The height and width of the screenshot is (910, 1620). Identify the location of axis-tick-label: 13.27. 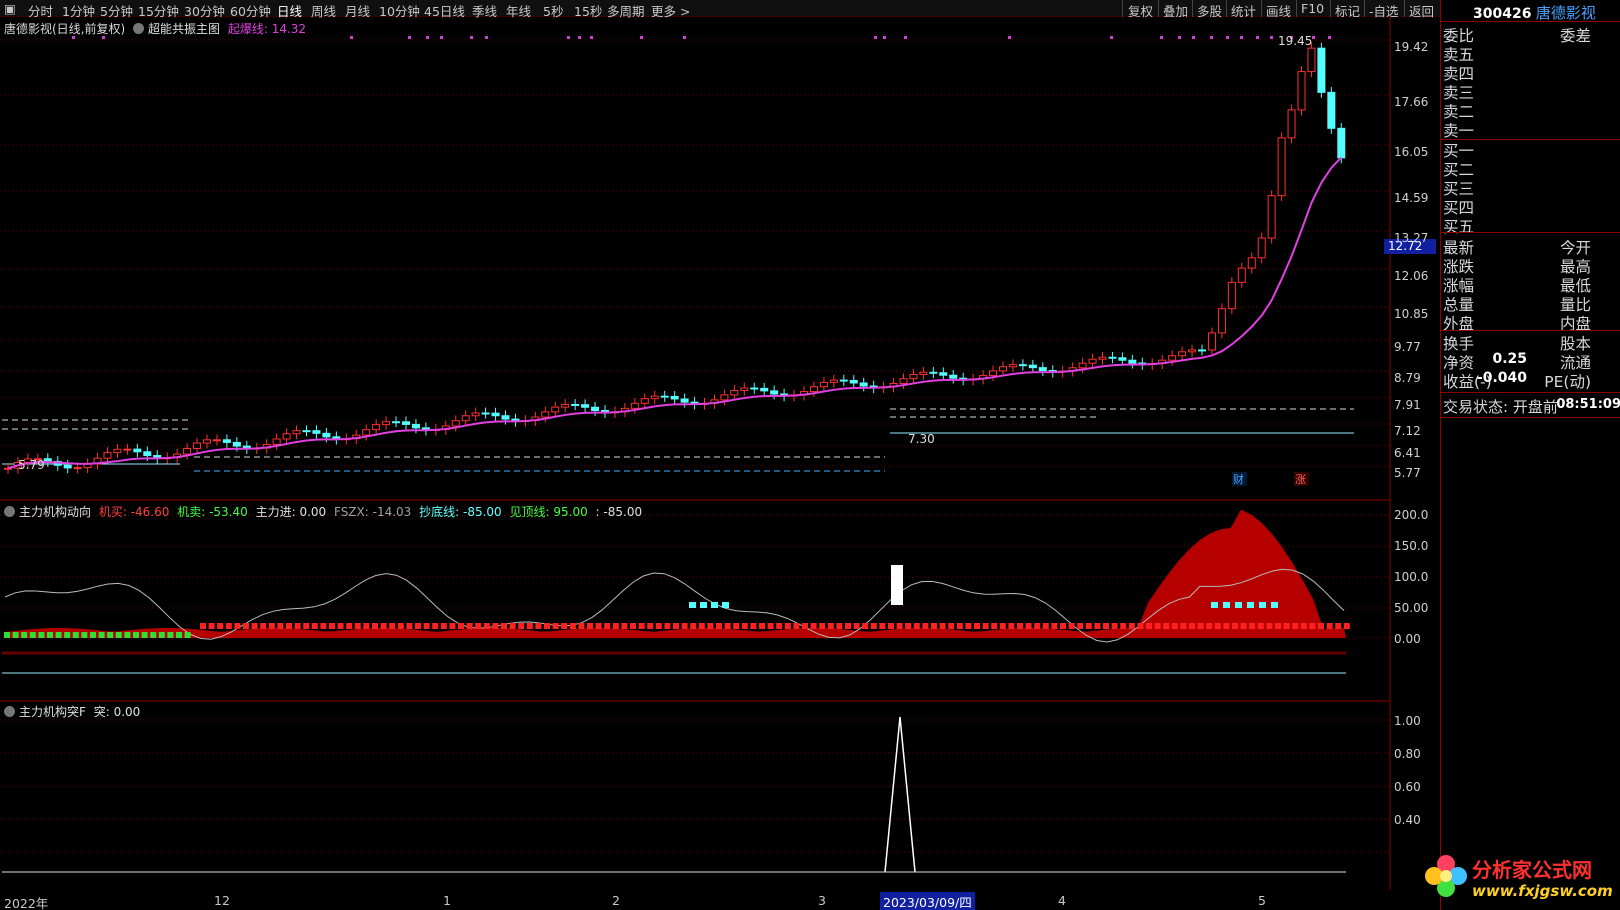
(1411, 238).